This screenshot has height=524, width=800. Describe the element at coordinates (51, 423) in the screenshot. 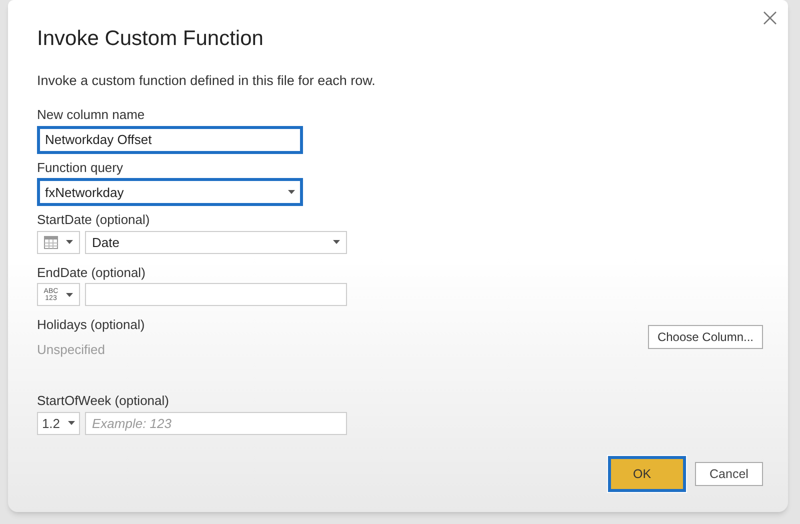

I see `type-label: 1.2` at that location.